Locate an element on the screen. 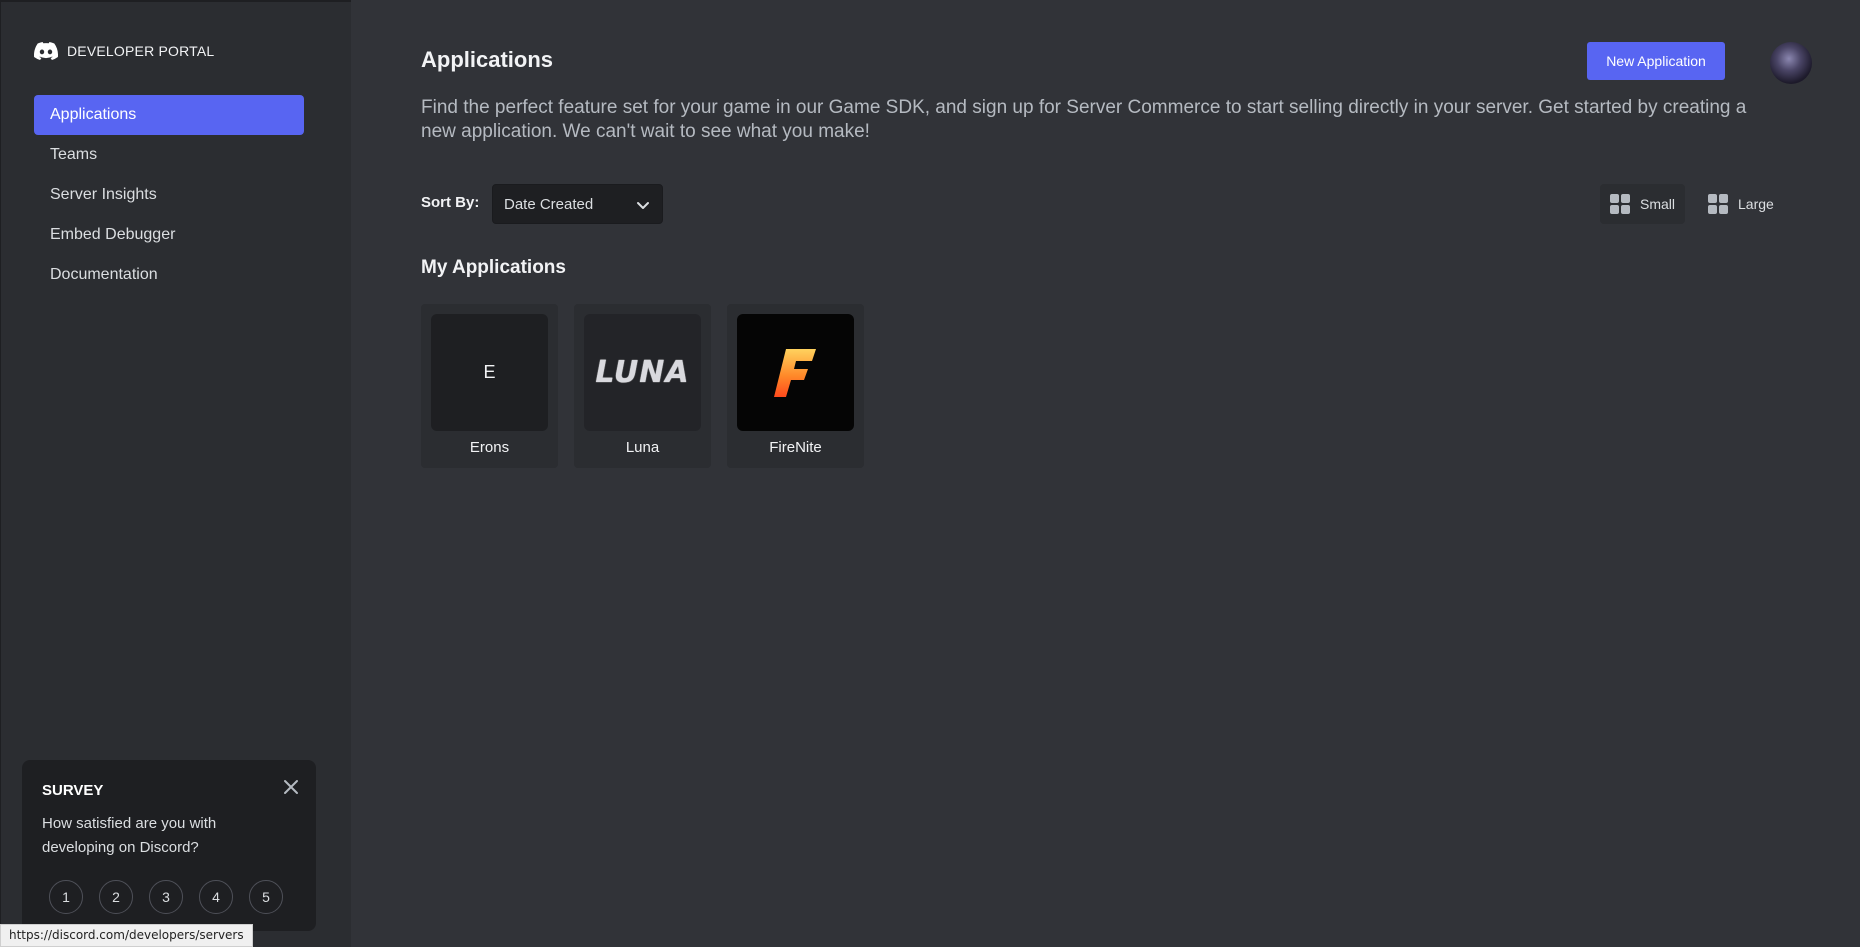 Image resolution: width=1860 pixels, height=947 pixels. close-icon is located at coordinates (291, 787).